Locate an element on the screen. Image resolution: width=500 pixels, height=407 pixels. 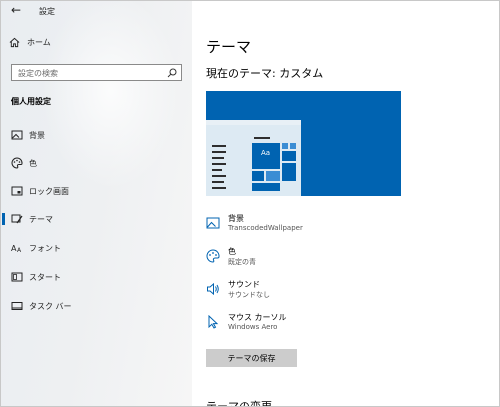
sidebar-item-start: スタート is located at coordinates (96, 277).